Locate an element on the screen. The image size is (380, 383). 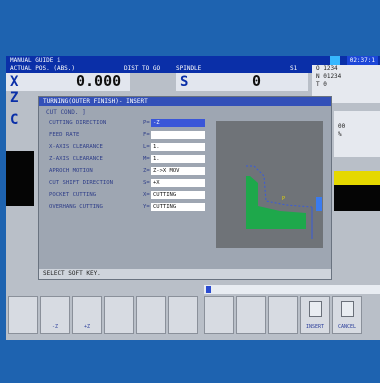
insert-label: INSERT is located at coordinates (315, 327).